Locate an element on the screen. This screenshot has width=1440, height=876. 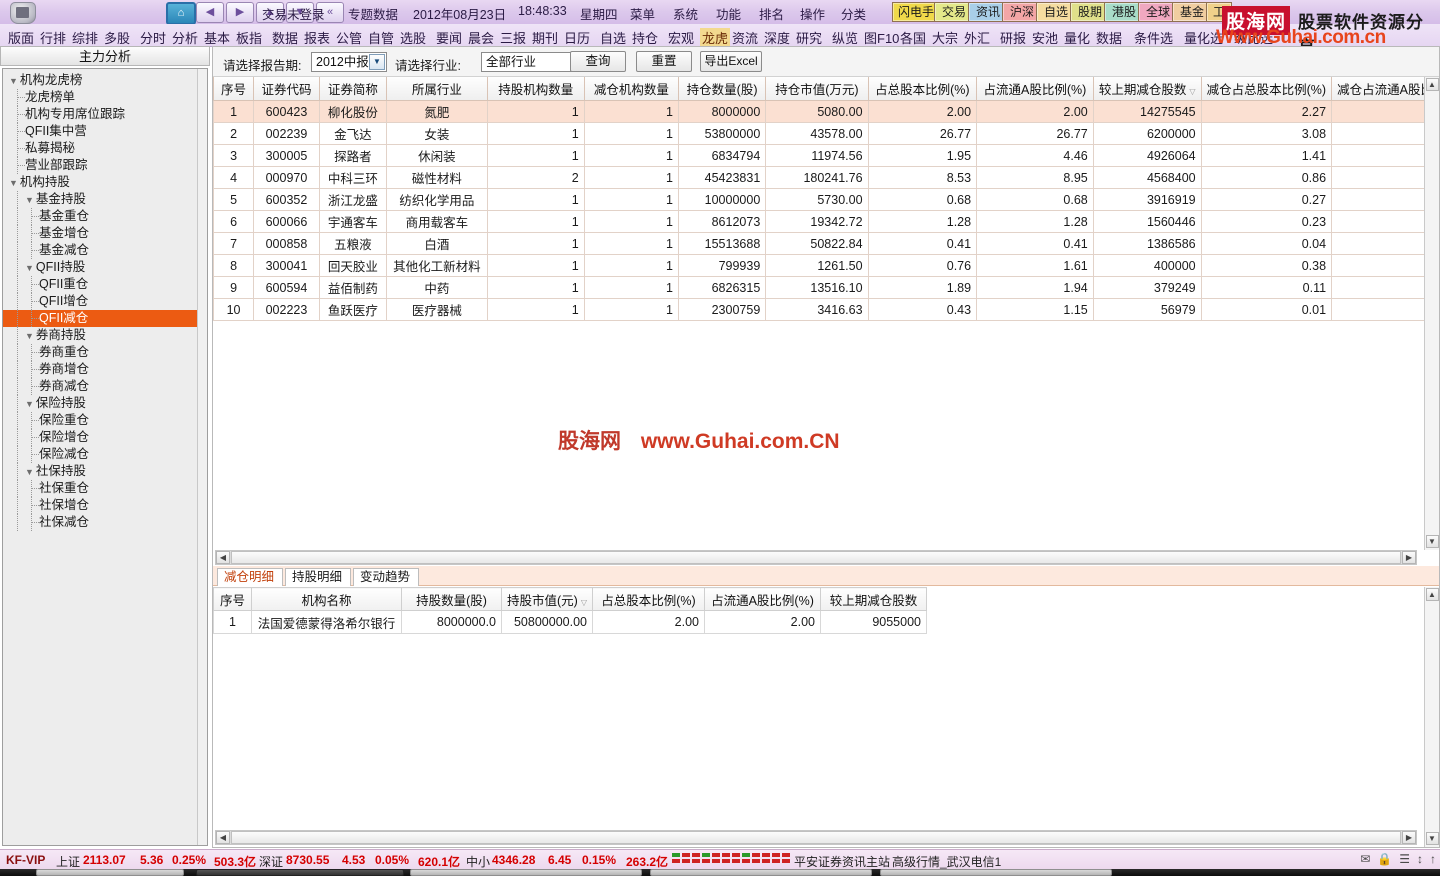
sidebar-item-24: 社保重仓 is located at coordinates (105, 488).